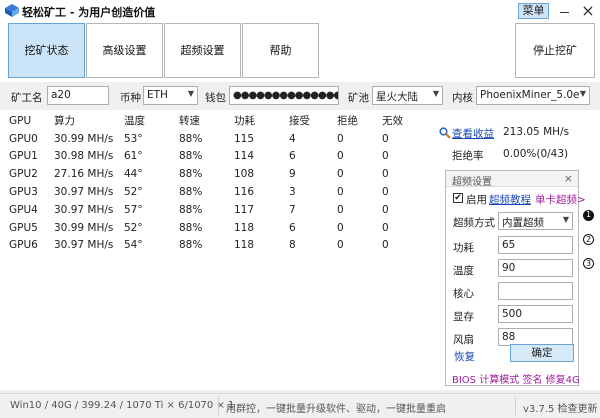 The width and height of the screenshot is (600, 418). What do you see at coordinates (23, 156) in the screenshot?
I see `cell-gpu: GPU1` at bounding box center [23, 156].